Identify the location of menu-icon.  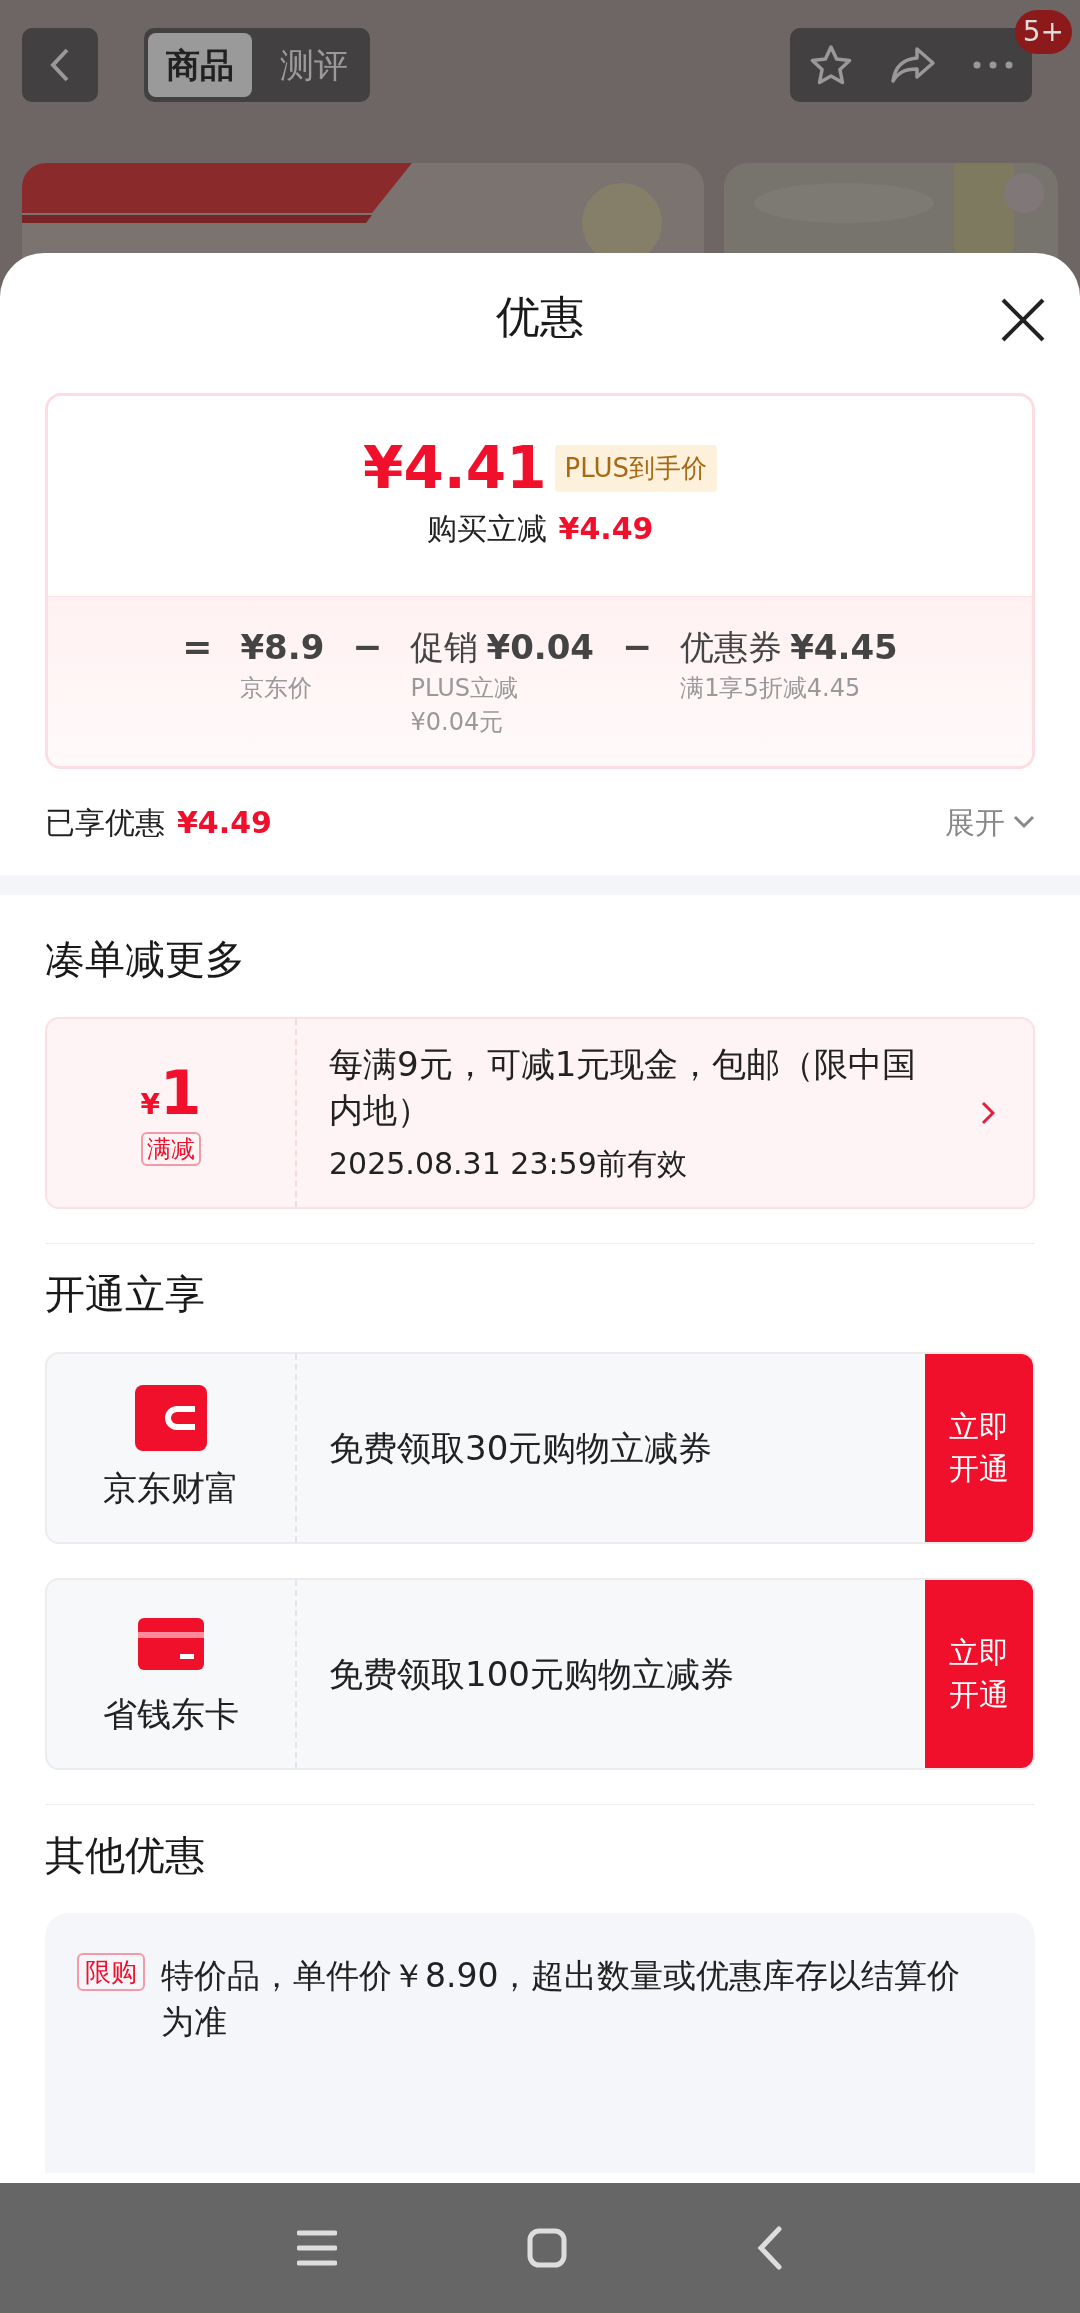
(317, 2248).